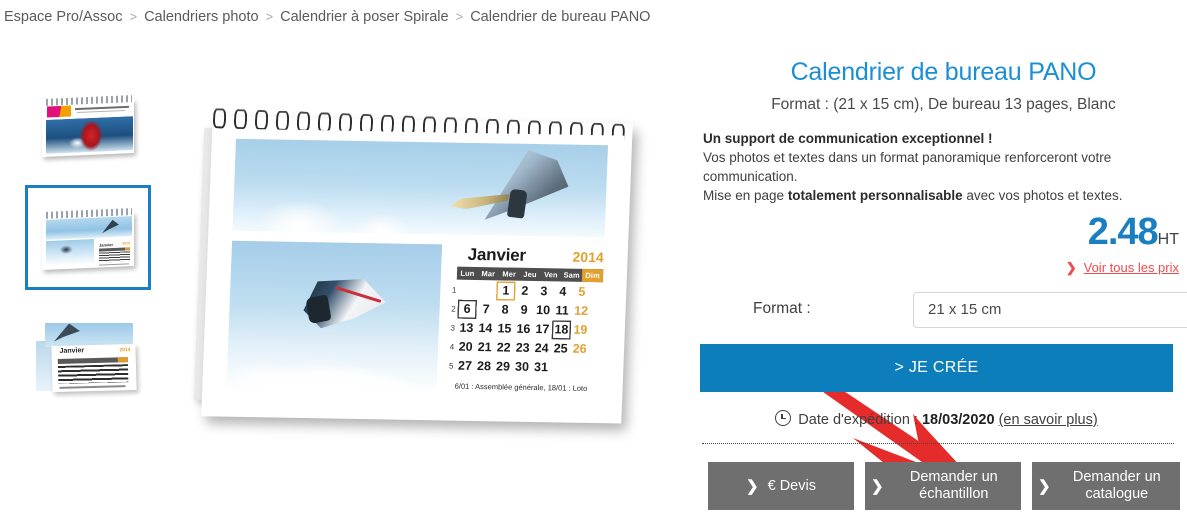  Describe the element at coordinates (509, 274) in the screenshot. I see `weekday-mer: Mer` at that location.